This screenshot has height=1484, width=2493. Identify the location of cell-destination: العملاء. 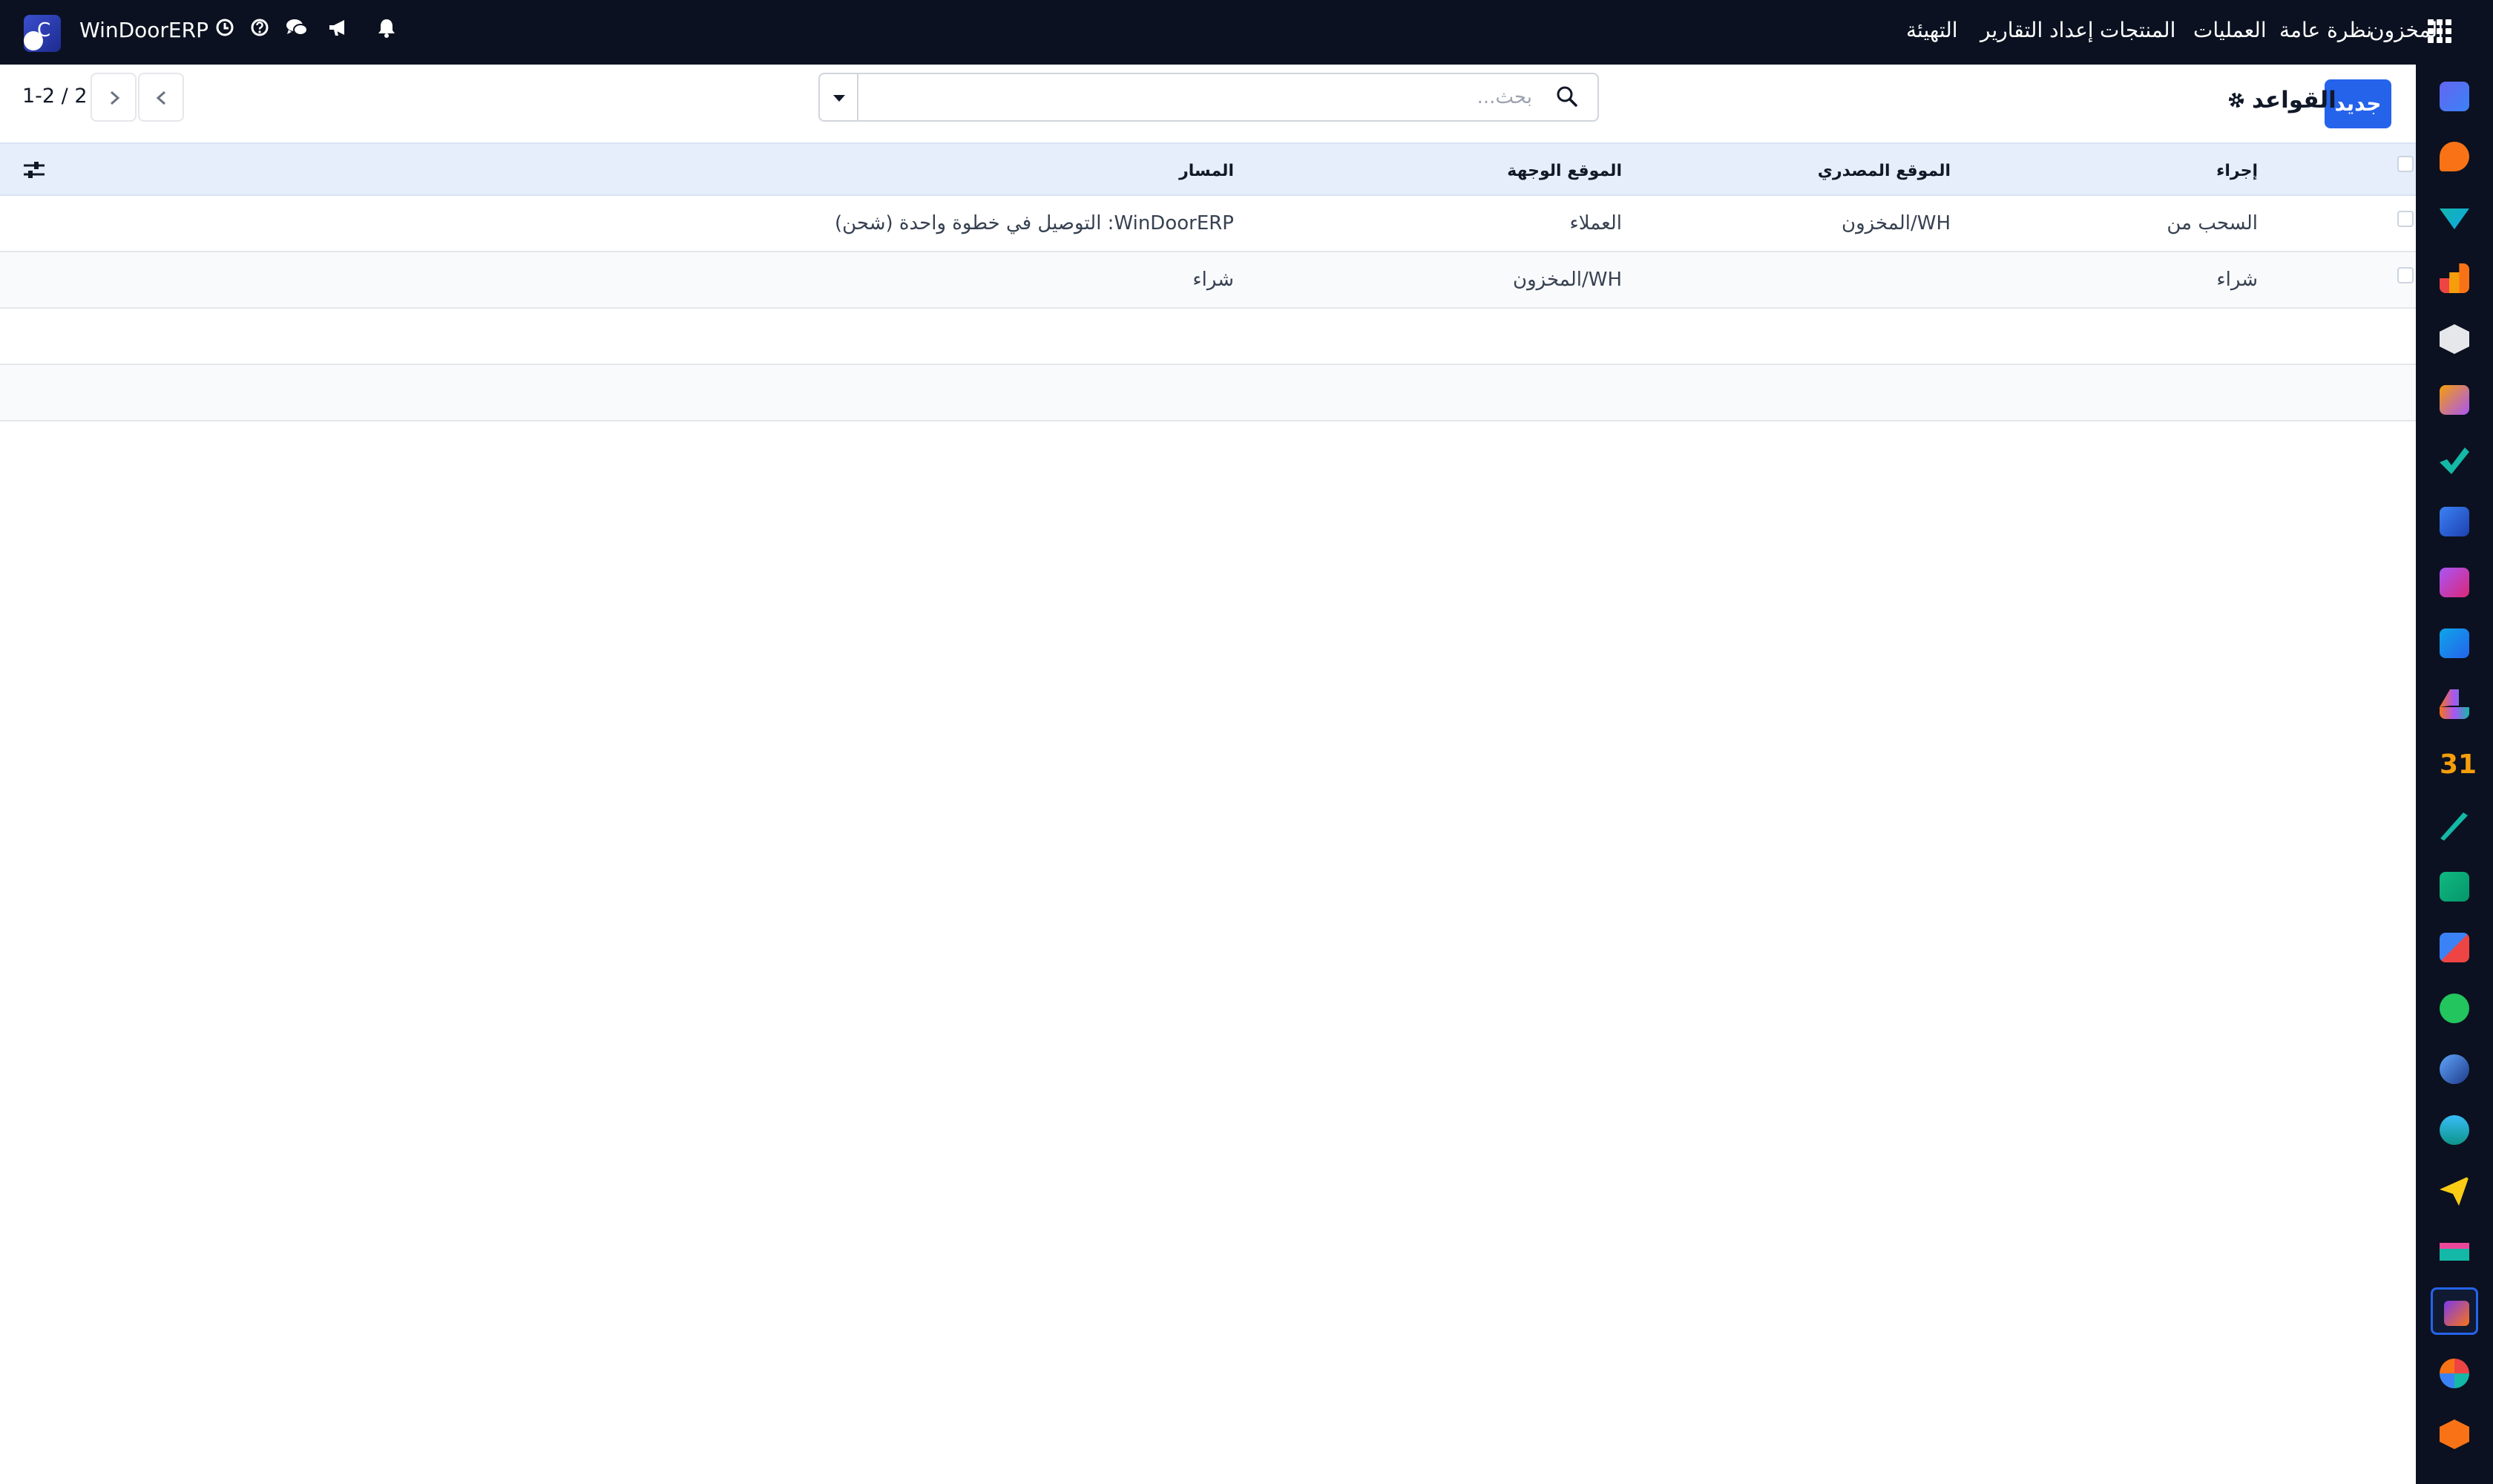
(1595, 223).